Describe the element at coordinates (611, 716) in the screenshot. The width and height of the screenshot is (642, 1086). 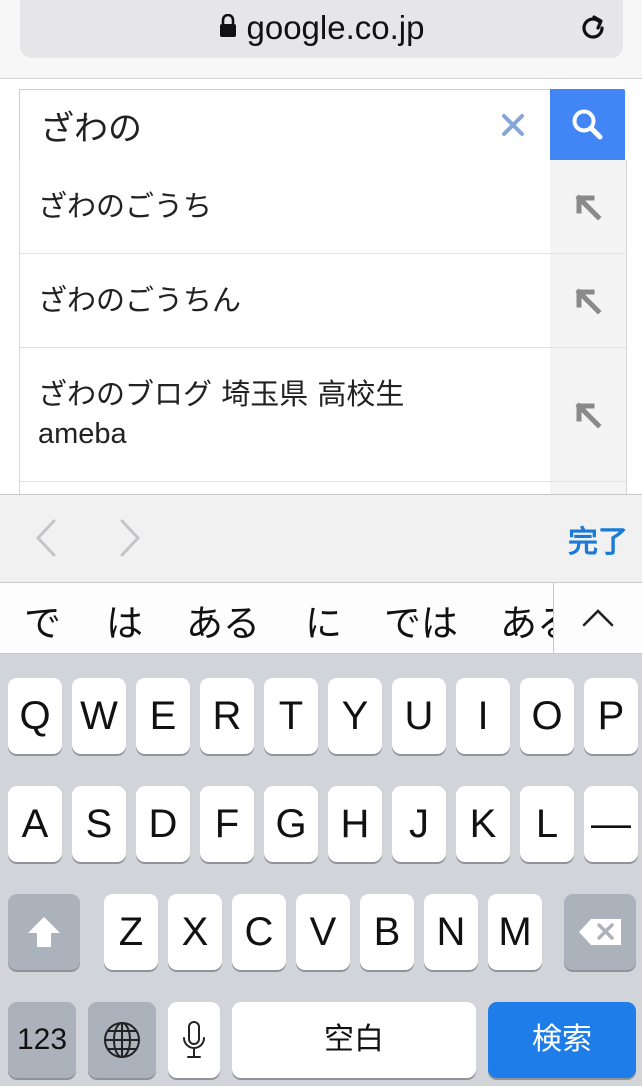
I see `key-p: P` at that location.